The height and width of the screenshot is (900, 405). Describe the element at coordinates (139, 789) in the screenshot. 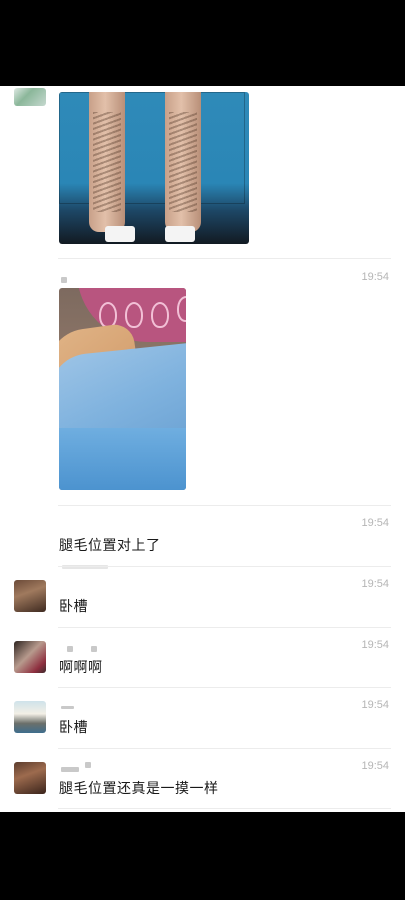

I see `message-text: 腿毛位置还真是一摸一样` at that location.